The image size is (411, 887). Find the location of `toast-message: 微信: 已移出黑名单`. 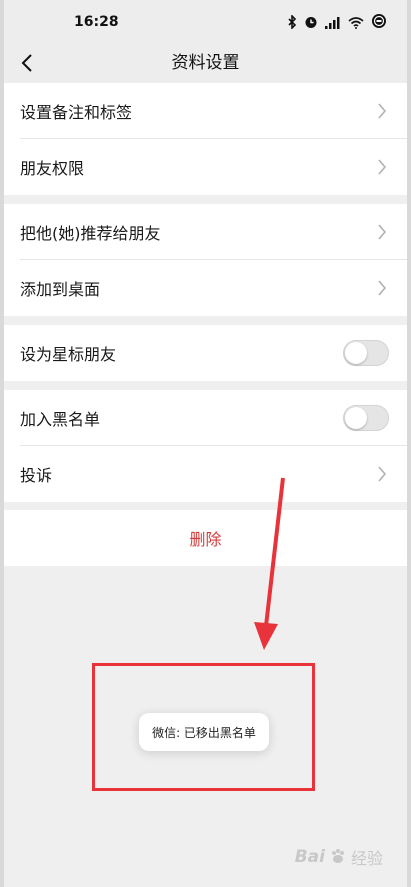

toast-message: 微信: 已移出黑名单 is located at coordinates (204, 732).